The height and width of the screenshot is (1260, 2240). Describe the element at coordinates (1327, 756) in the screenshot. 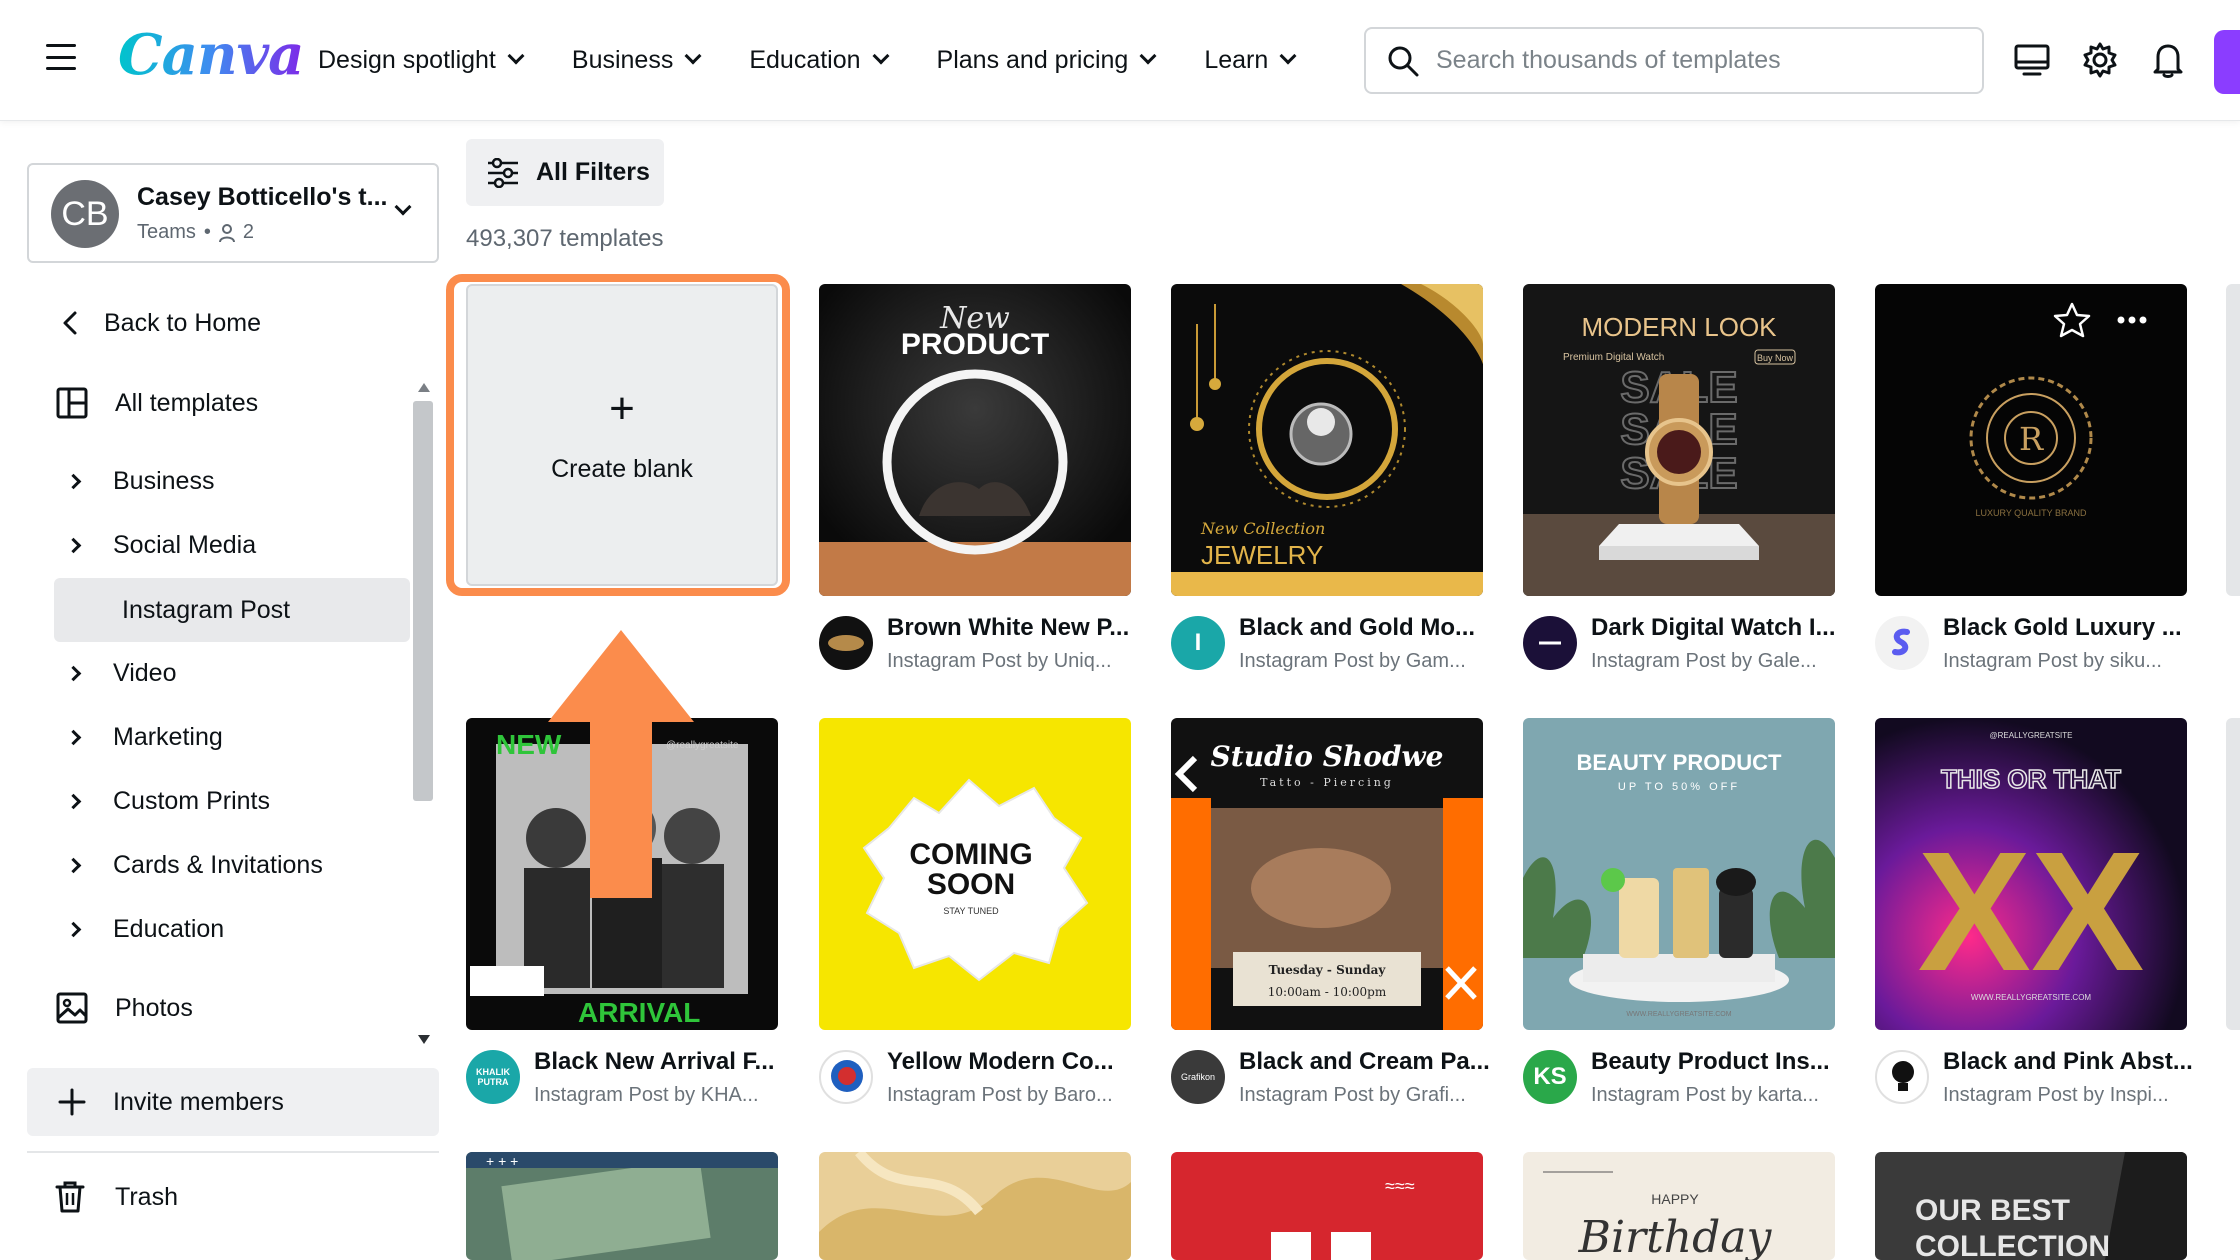

I see `template-art-text: Studio Shodwe` at that location.